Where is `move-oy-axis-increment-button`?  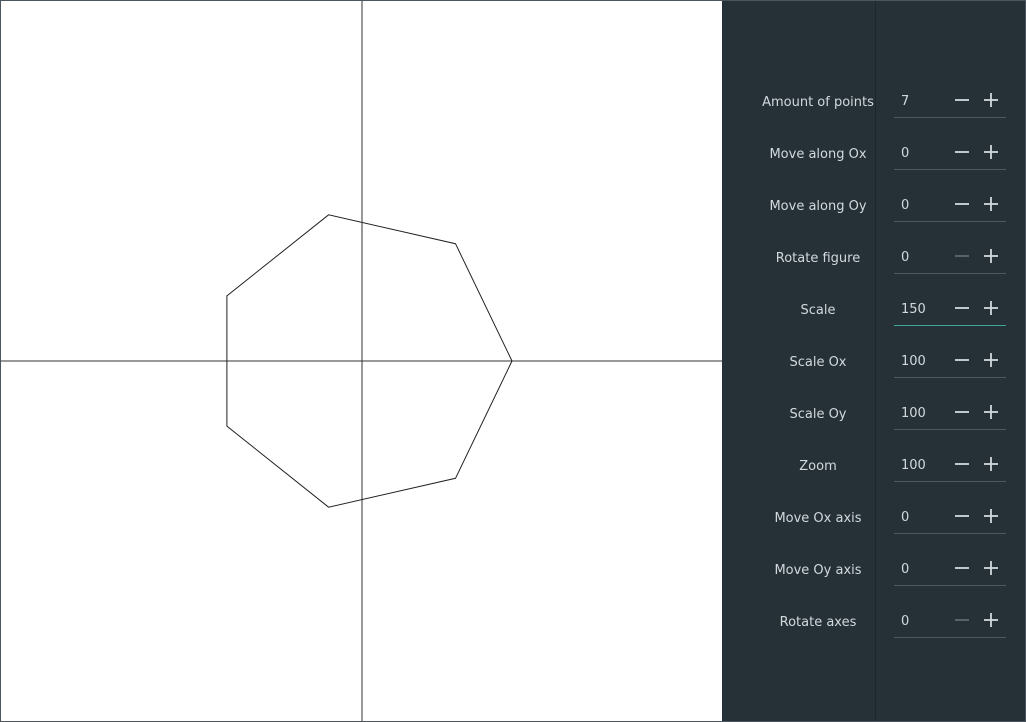 move-oy-axis-increment-button is located at coordinates (991, 568).